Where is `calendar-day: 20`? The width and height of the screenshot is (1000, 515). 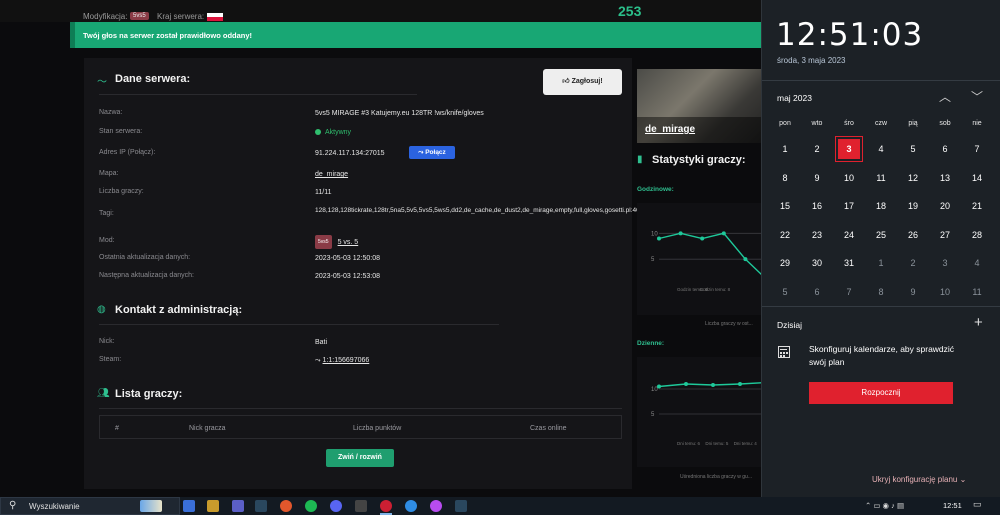 calendar-day: 20 is located at coordinates (945, 206).